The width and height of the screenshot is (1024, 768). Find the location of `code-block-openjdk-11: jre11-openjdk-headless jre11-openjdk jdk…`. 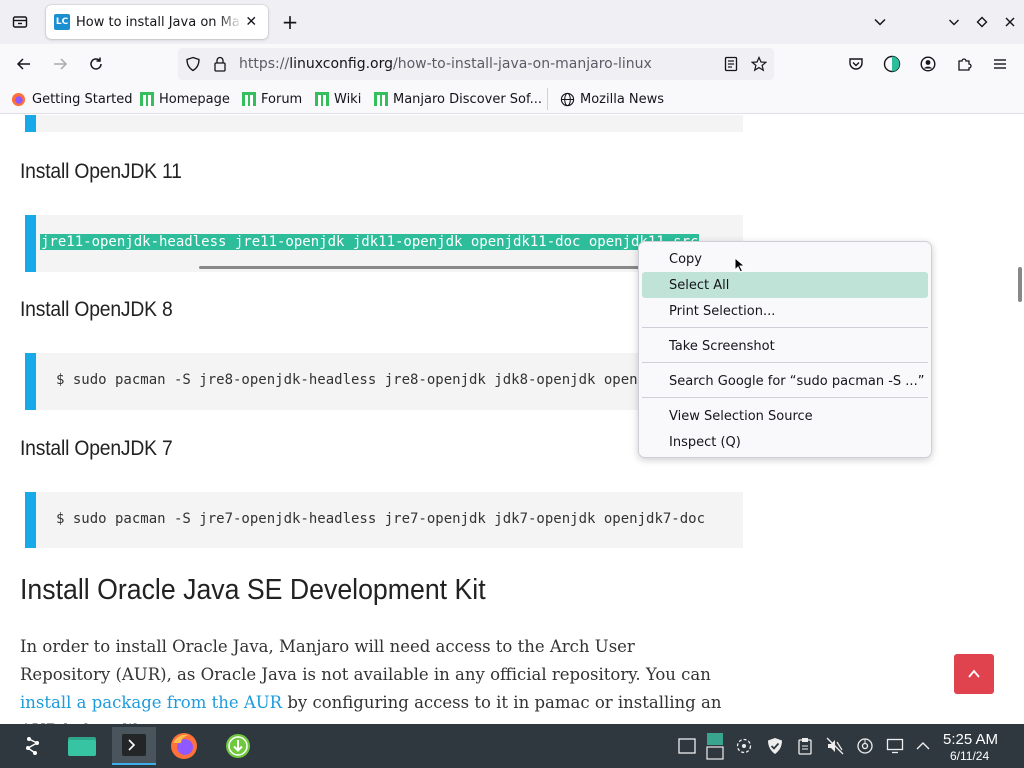

code-block-openjdk-11: jre11-openjdk-headless jre11-openjdk jdk… is located at coordinates (384, 243).